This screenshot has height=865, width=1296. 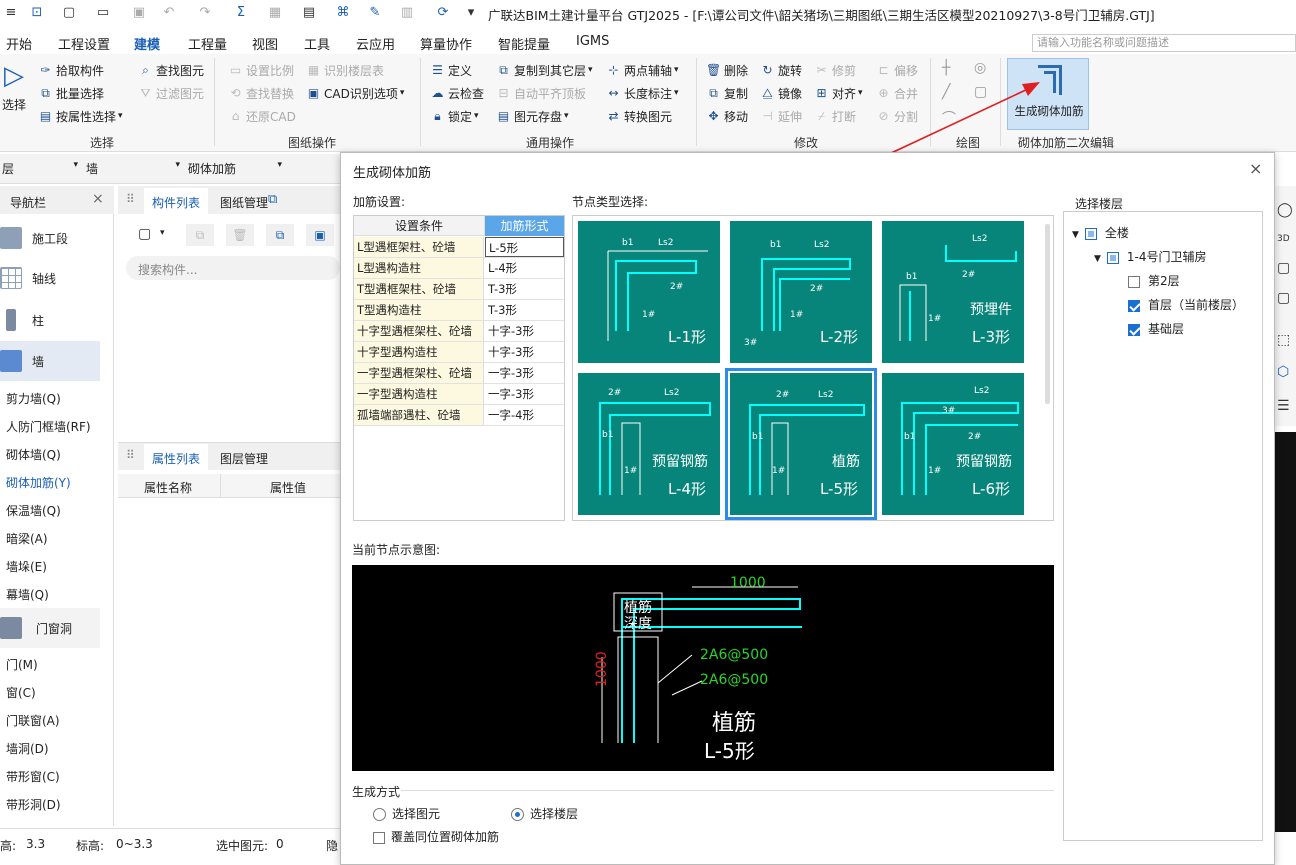 I want to click on tree-node-foundation: 基础层, so click(x=1156, y=328).